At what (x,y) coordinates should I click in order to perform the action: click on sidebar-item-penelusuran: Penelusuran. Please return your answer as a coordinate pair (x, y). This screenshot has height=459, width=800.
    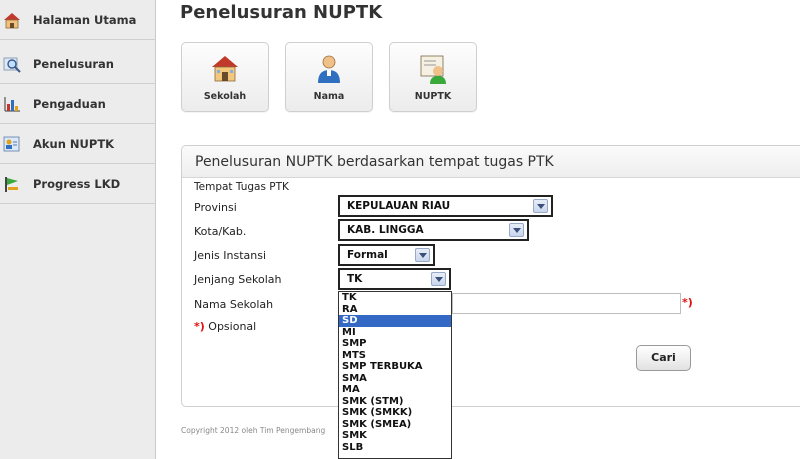
    Looking at the image, I should click on (78, 64).